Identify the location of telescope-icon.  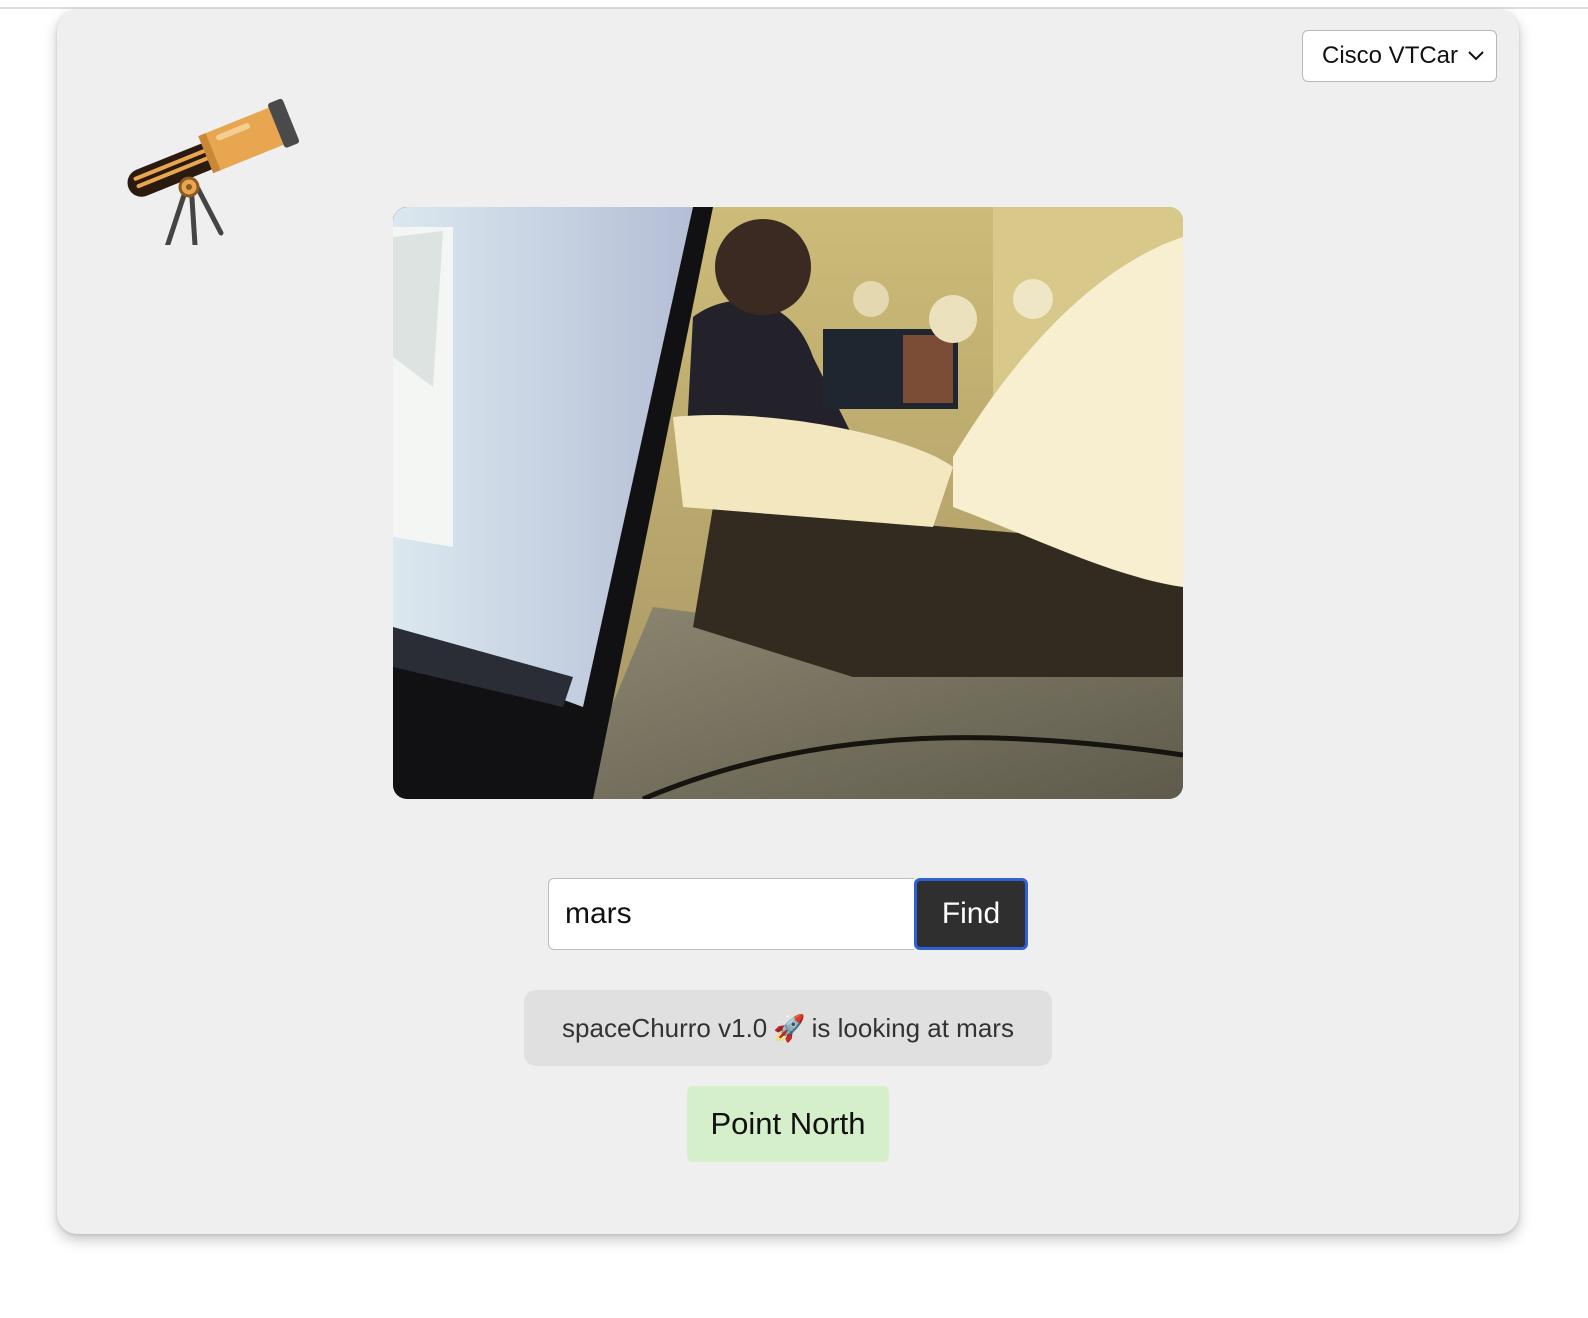
(213, 171).